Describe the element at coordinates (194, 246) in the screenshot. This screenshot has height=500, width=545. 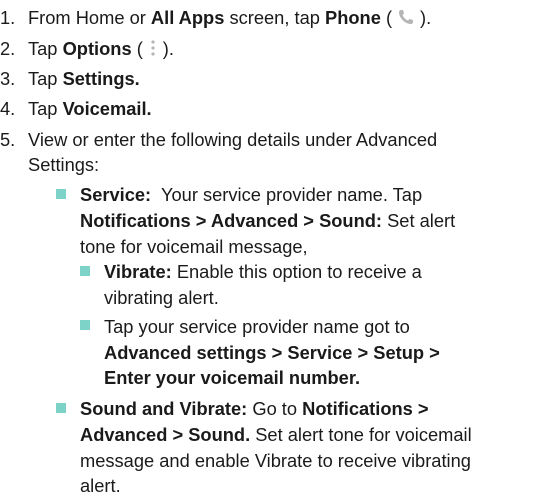
I see `service-item-line-3: tone for voicemail message,` at that location.